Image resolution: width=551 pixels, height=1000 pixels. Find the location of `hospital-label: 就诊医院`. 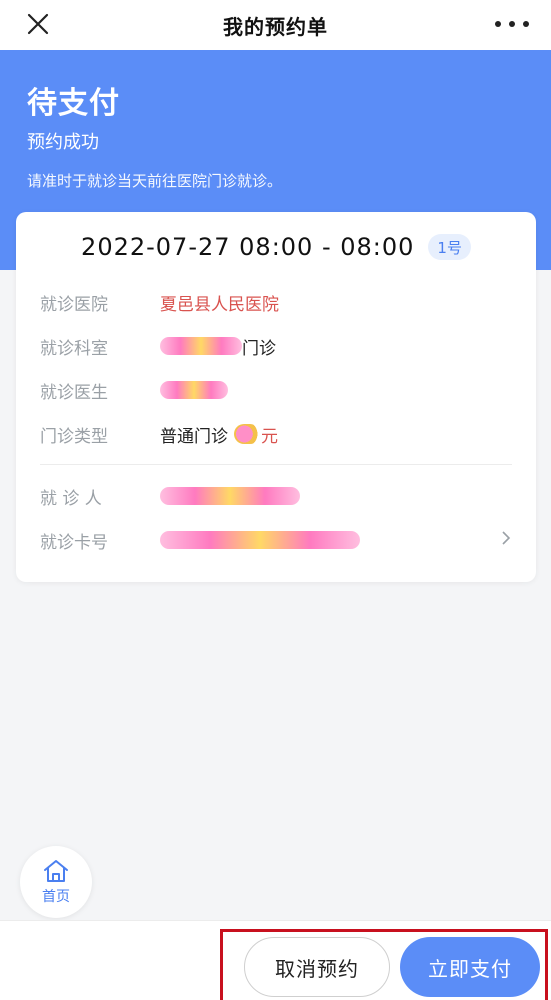

hospital-label: 就诊医院 is located at coordinates (74, 304).